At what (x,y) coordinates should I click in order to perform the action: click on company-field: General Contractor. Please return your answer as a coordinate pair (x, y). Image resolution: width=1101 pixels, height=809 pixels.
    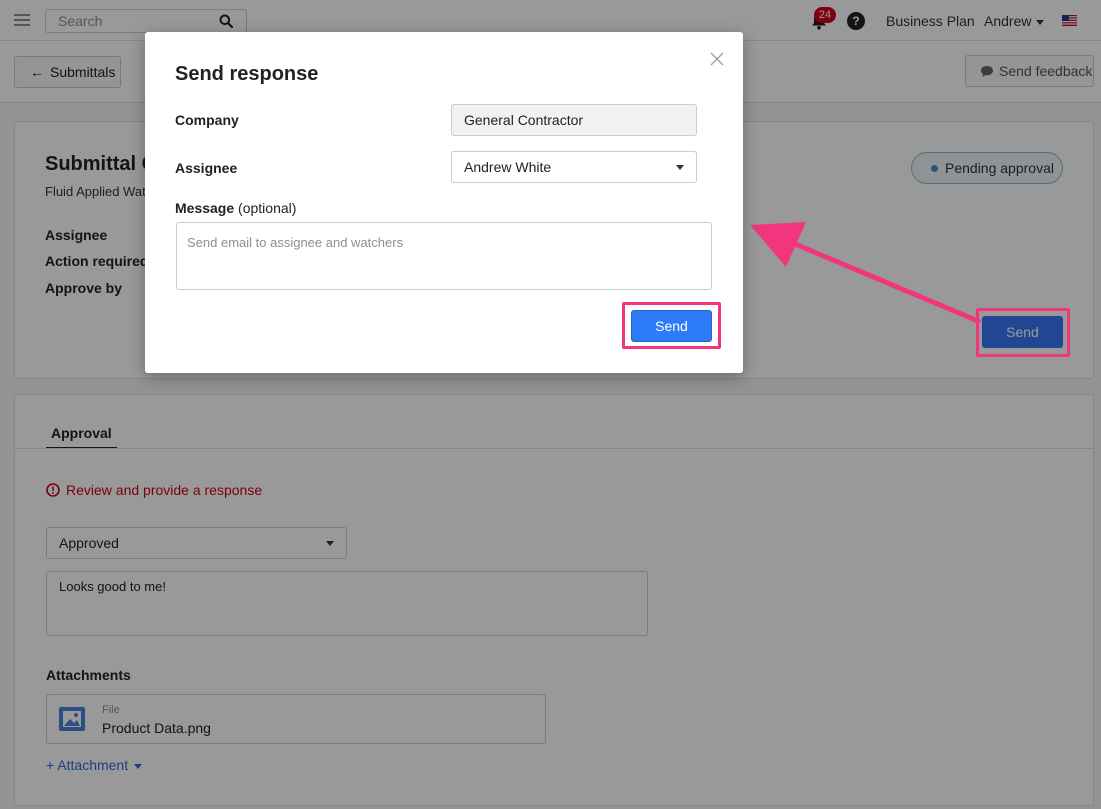
    Looking at the image, I should click on (574, 120).